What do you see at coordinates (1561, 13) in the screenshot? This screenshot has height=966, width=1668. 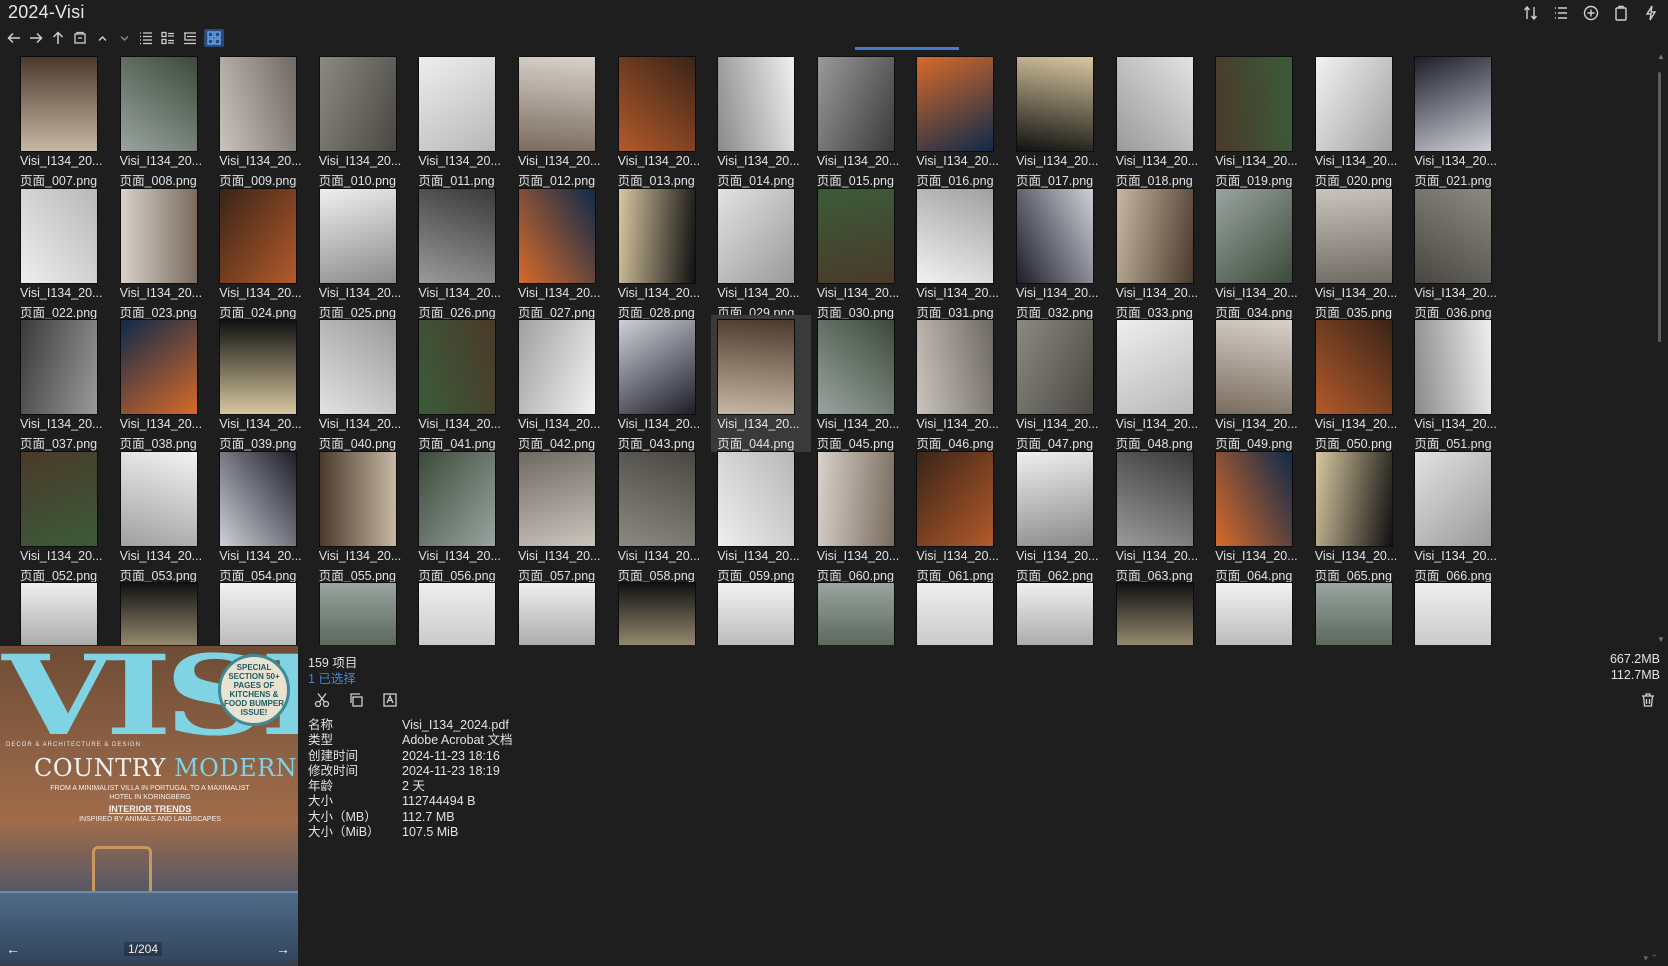 I see `list-icon` at bounding box center [1561, 13].